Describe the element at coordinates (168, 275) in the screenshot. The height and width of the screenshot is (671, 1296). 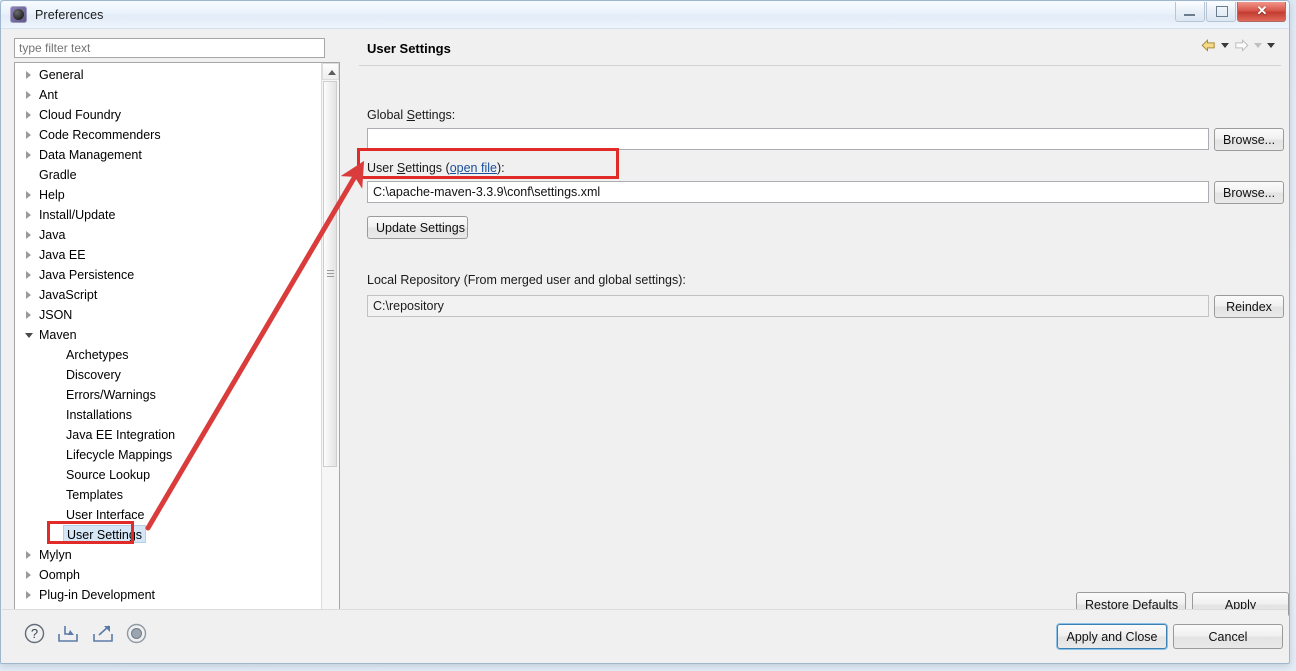
I see `tree-item-java-persistence: Java Persistence` at that location.